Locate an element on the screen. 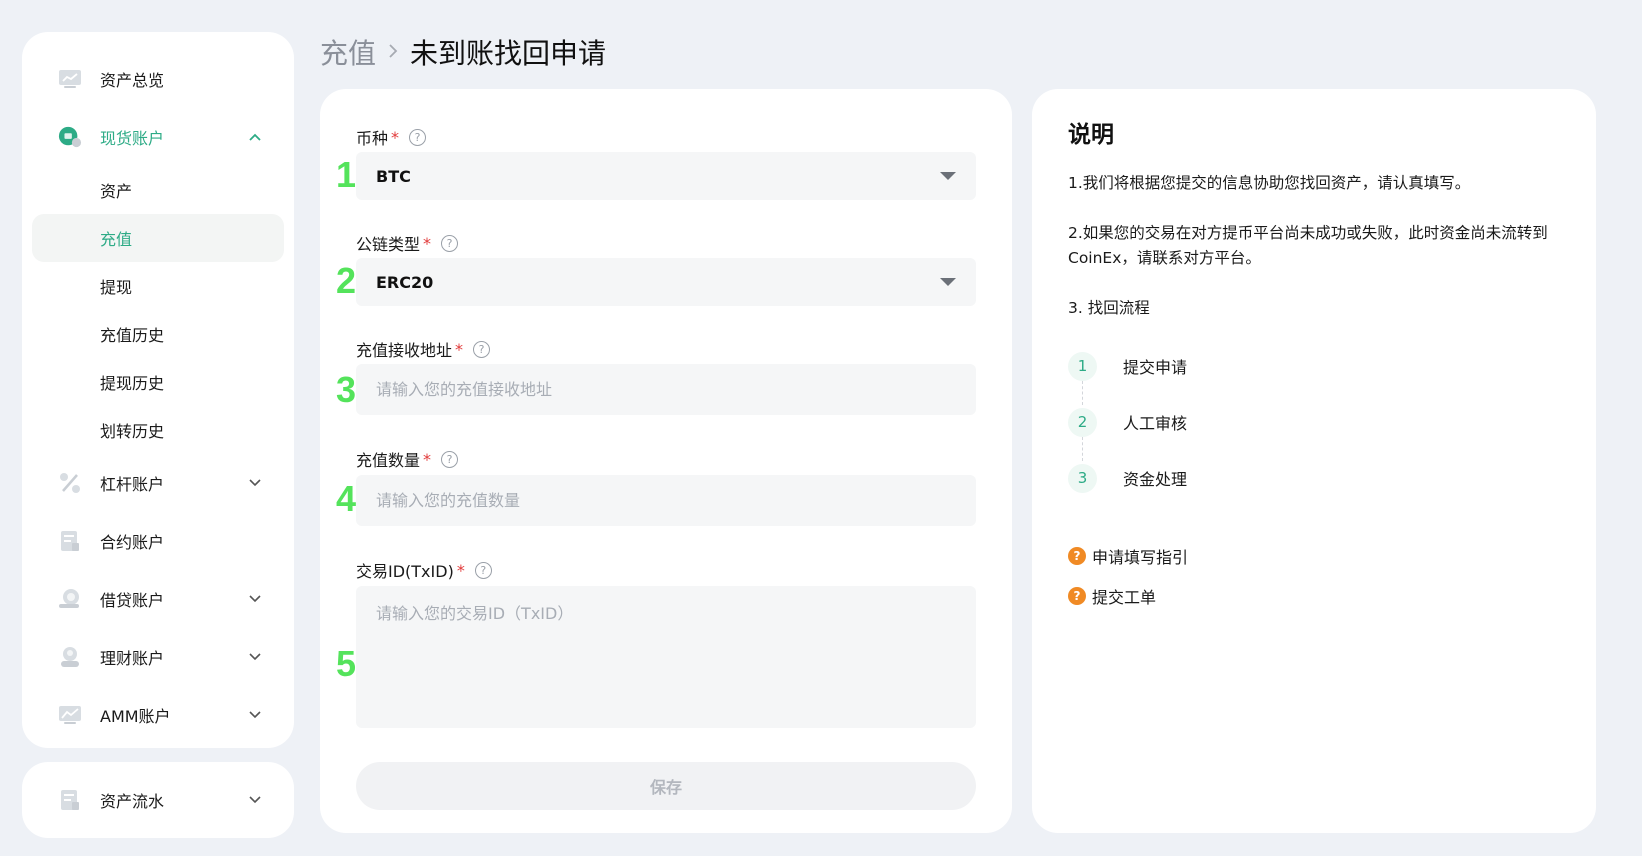 Image resolution: width=1642 pixels, height=856 pixels. nav-asset-overview: 资产总览 is located at coordinates (158, 79).